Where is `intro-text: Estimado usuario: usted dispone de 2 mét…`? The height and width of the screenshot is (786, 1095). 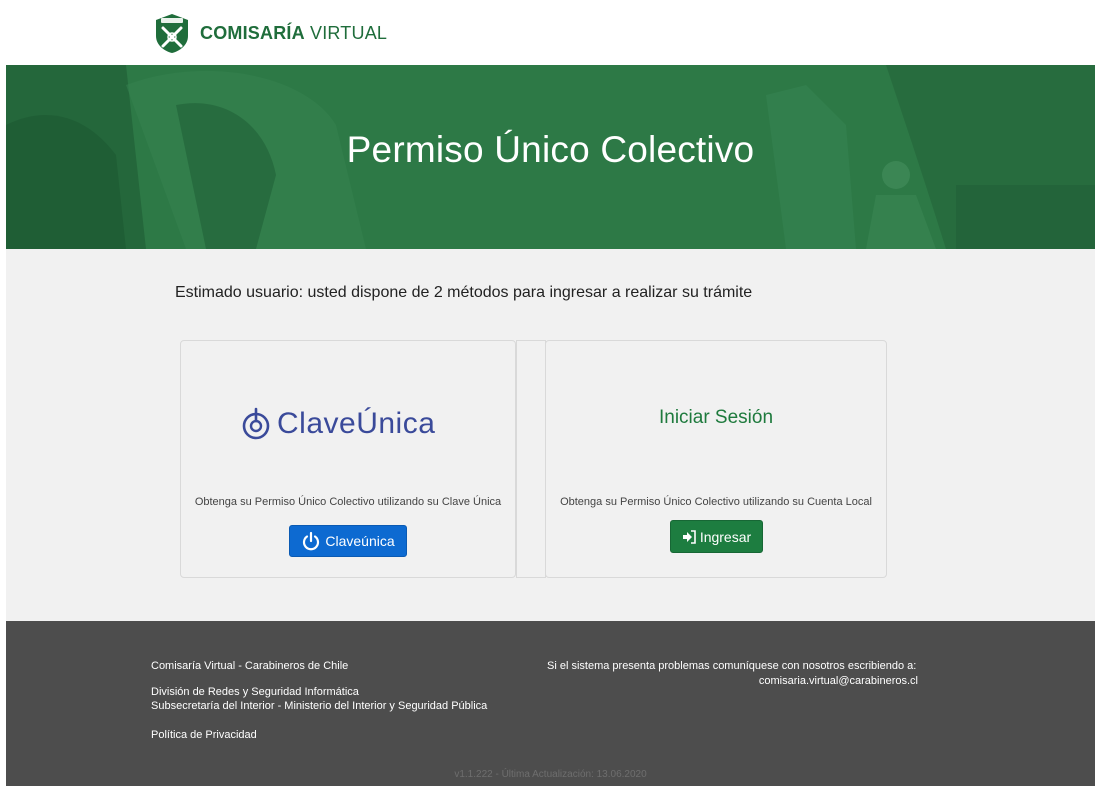 intro-text: Estimado usuario: usted dispone de 2 mét… is located at coordinates (464, 292).